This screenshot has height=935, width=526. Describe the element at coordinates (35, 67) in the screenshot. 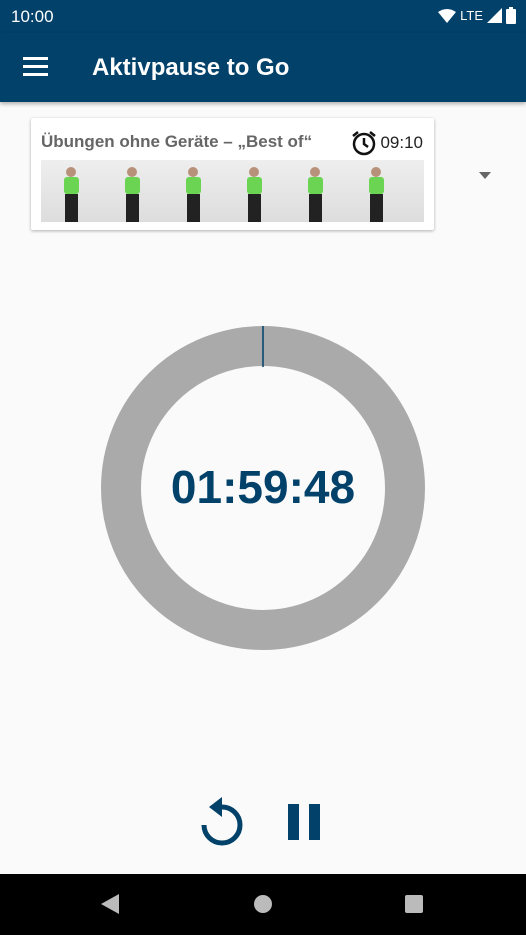

I see `menu-icon` at that location.